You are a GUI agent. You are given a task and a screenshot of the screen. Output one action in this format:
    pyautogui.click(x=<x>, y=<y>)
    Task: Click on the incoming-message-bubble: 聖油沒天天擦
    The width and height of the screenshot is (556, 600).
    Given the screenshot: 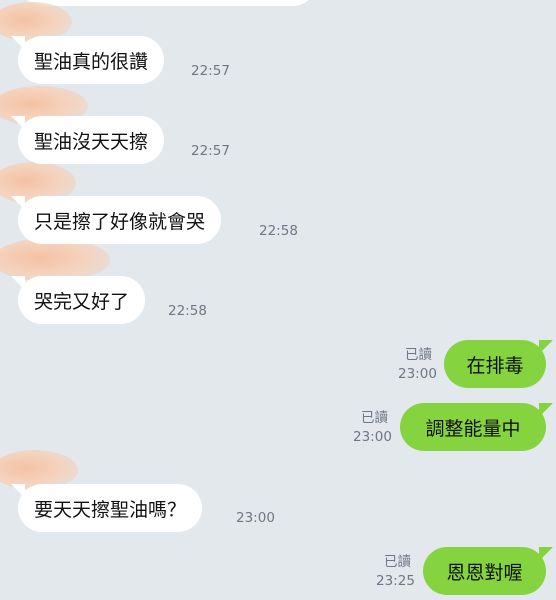 What is the action you would take?
    pyautogui.click(x=87, y=140)
    